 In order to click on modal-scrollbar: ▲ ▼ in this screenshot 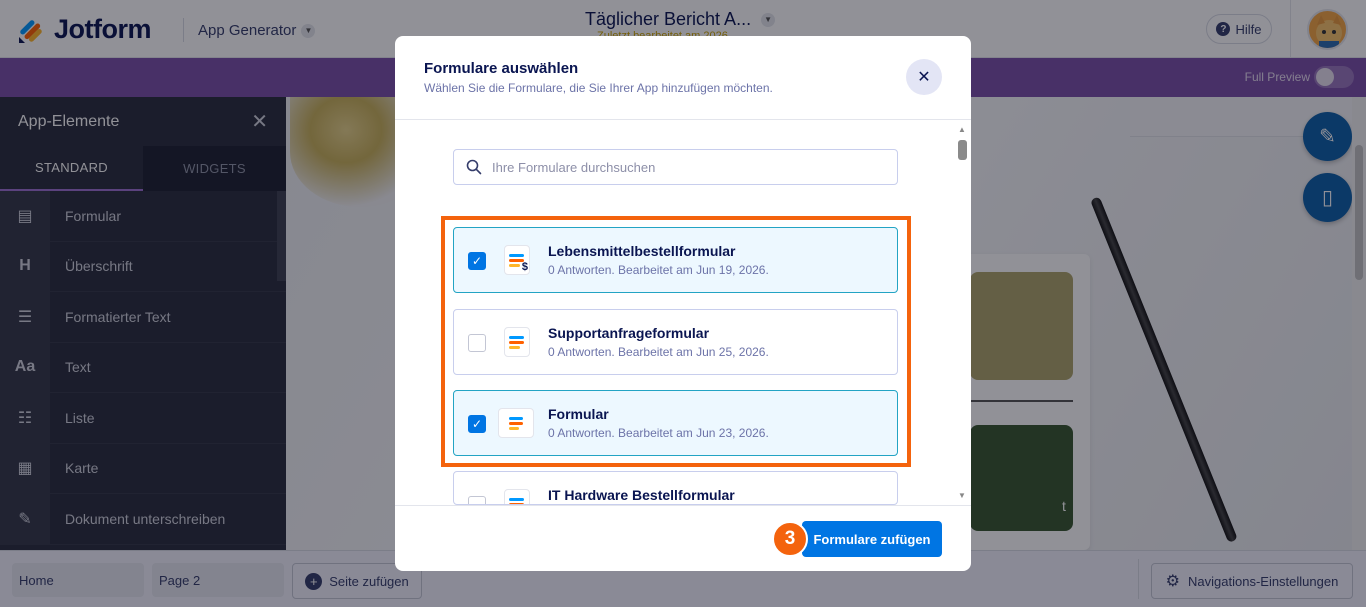, I will do `click(962, 312)`.